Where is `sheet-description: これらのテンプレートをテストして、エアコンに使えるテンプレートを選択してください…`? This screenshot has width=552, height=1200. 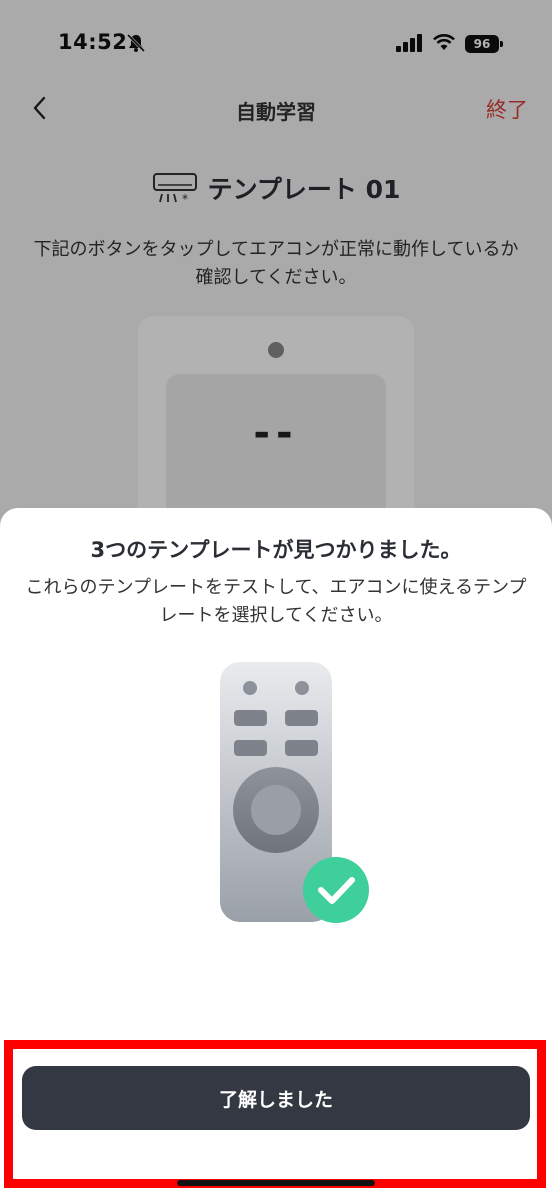 sheet-description: これらのテンプレートをテストして、エアコンに使えるテンプレートを選択してください… is located at coordinates (276, 601).